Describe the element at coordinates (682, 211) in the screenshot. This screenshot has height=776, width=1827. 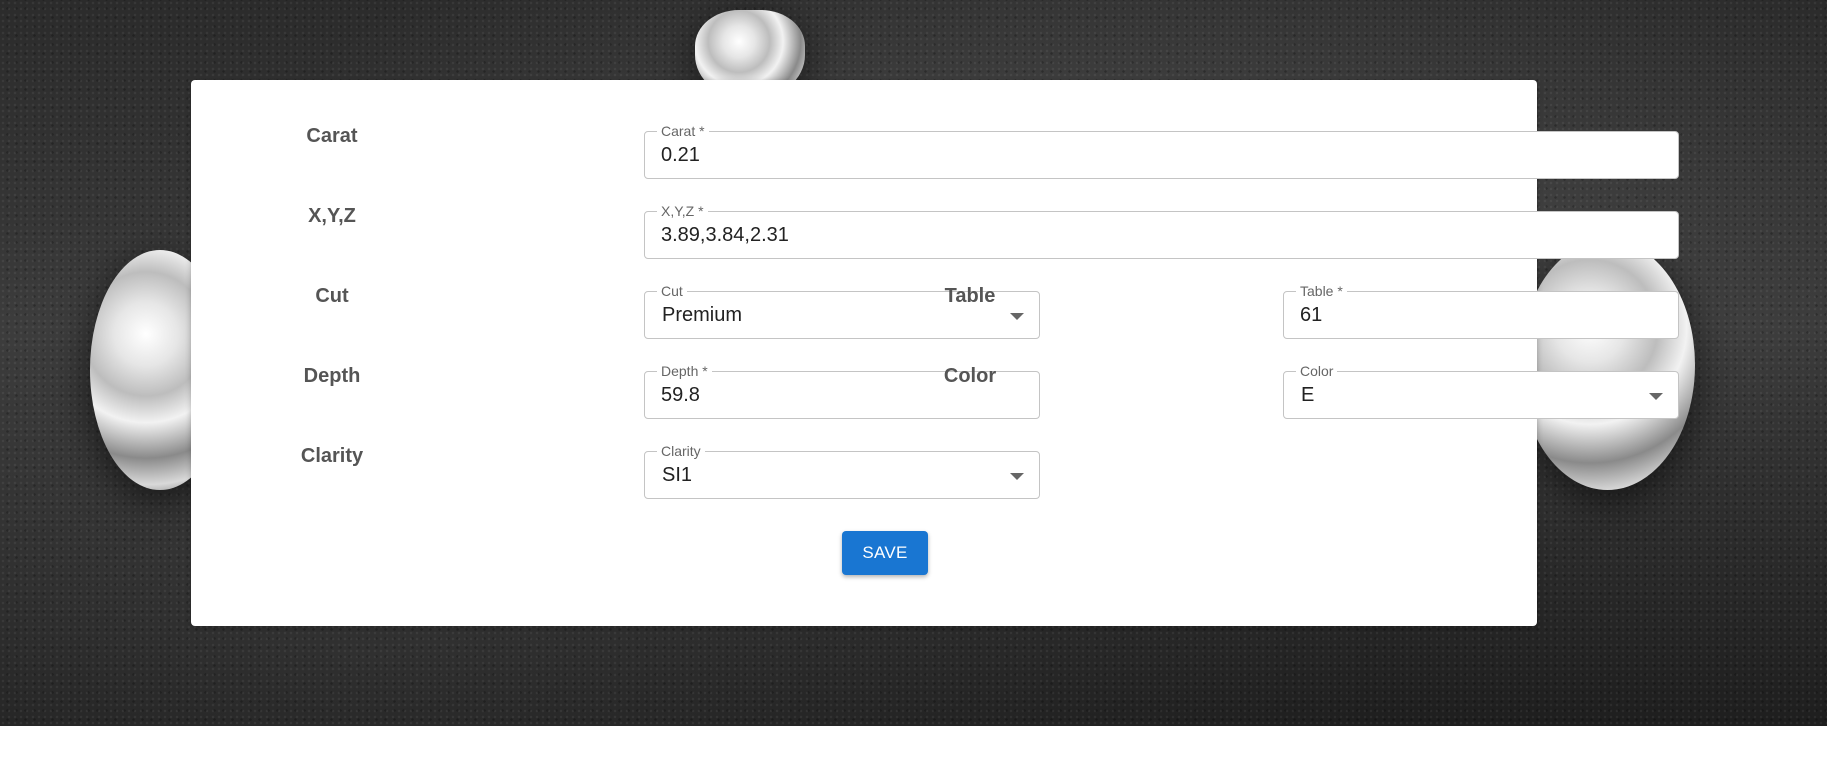
I see `xyz-field-legend: X,Y,Z *` at that location.